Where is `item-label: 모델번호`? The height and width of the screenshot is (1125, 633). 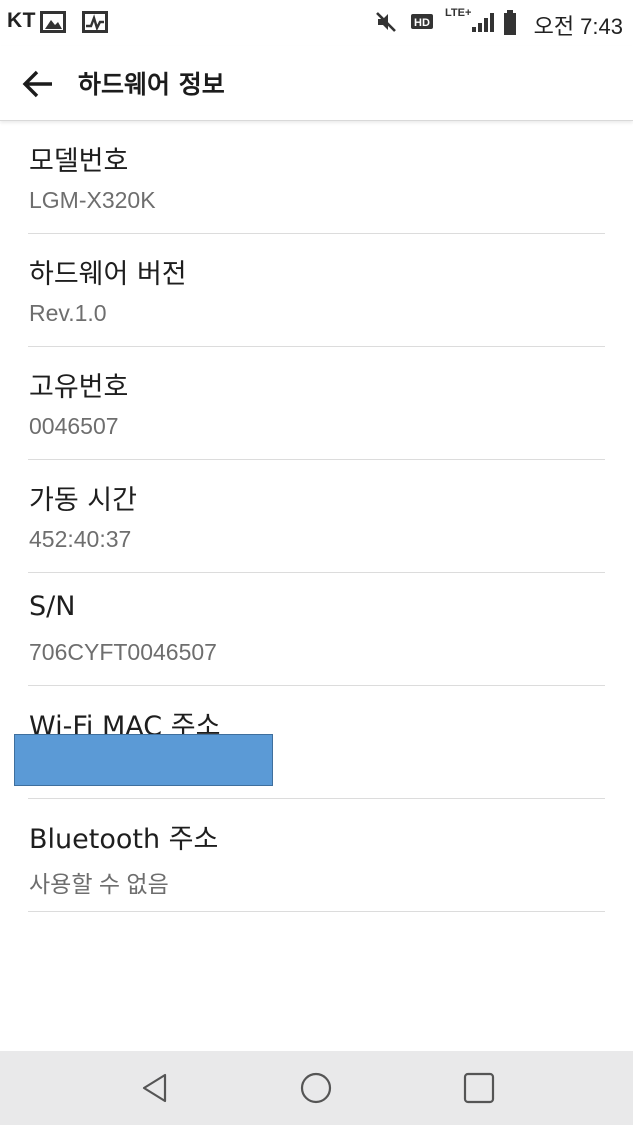 item-label: 모델번호 is located at coordinates (79, 161).